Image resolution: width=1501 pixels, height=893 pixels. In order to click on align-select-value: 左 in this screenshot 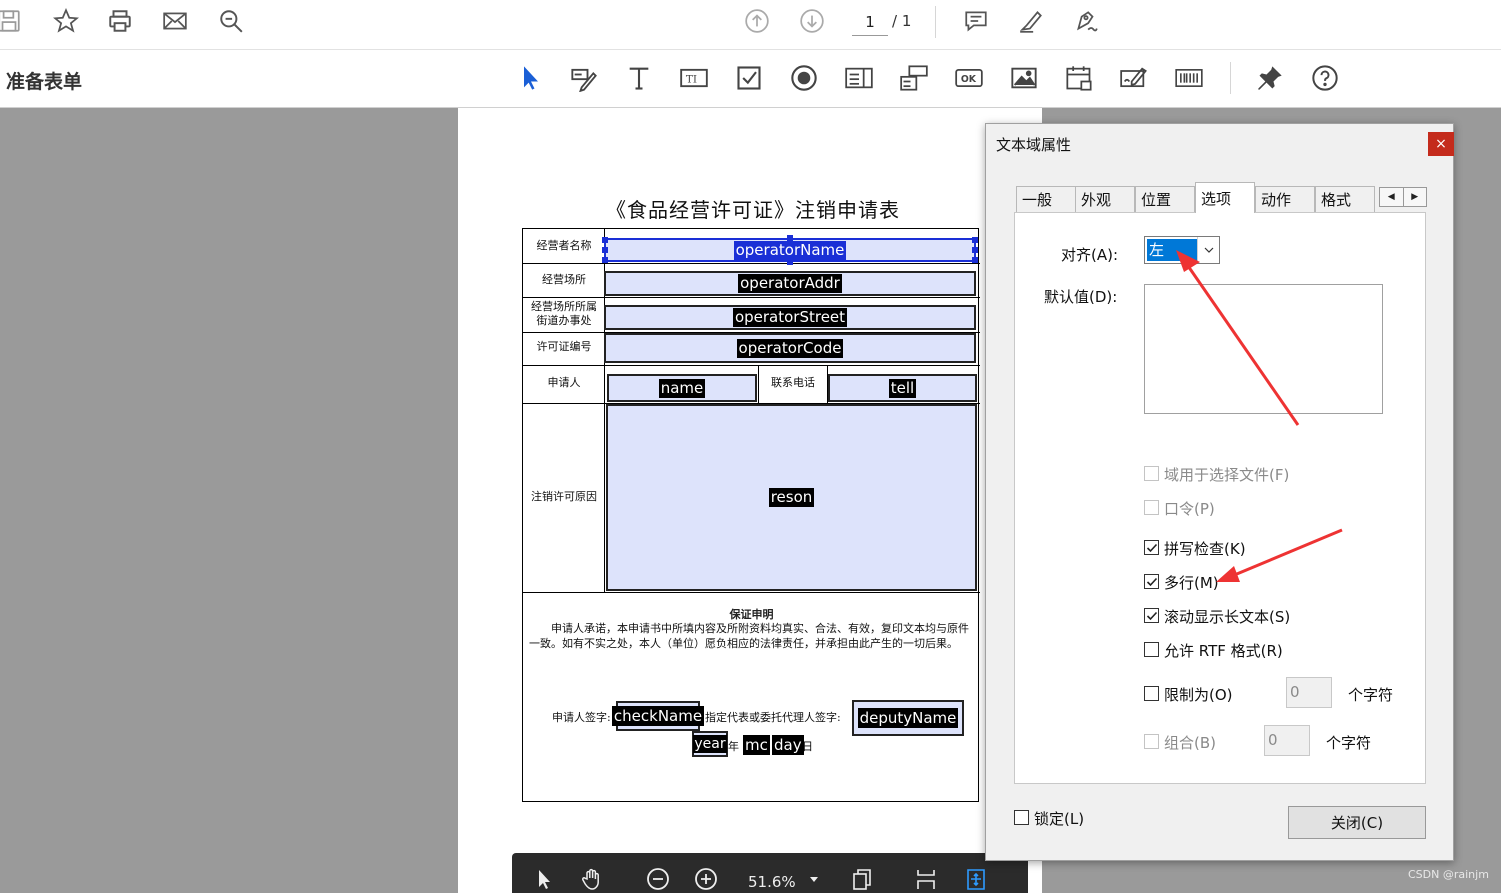, I will do `click(1172, 250)`.